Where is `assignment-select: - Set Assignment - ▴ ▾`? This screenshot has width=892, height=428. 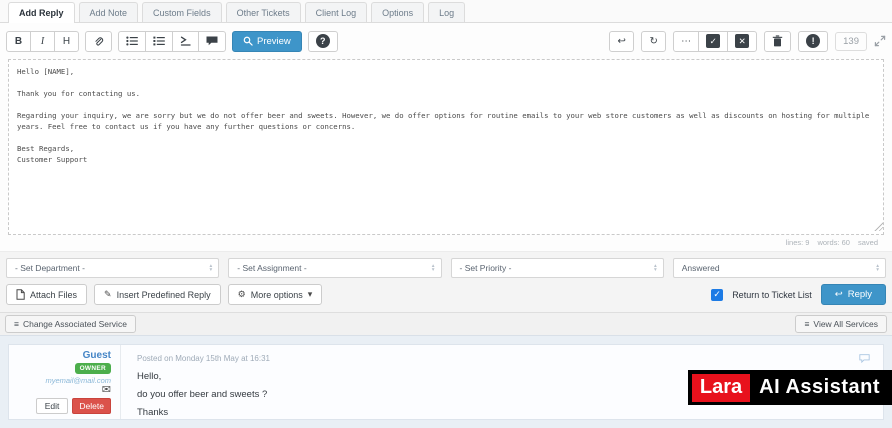
assignment-select: - Set Assignment - ▴ ▾ is located at coordinates (335, 268).